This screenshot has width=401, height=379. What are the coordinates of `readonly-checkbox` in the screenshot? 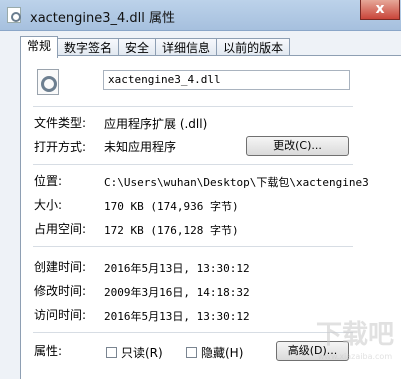 It's located at (111, 352).